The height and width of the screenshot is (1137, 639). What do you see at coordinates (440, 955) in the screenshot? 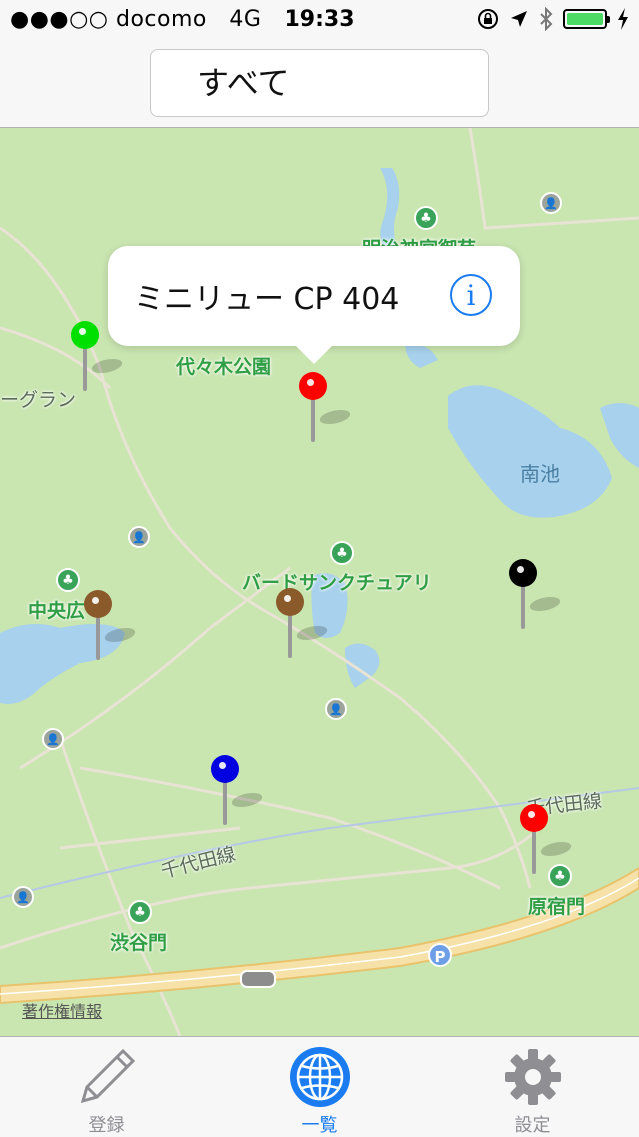
I see `parking-icon: P` at bounding box center [440, 955].